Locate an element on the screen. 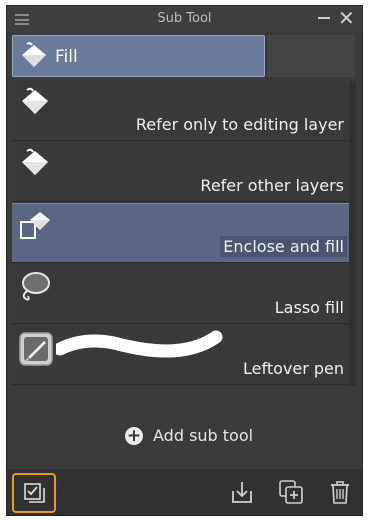 This screenshot has height=520, width=370. leftover-pen-icon is located at coordinates (36, 351).